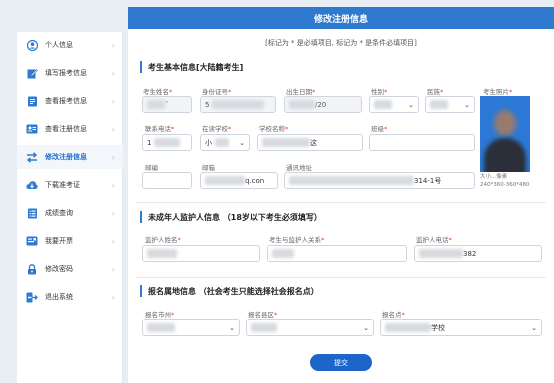 The image size is (554, 383). Describe the element at coordinates (394, 104) in the screenshot. I see `gender-select: ⌄` at that location.